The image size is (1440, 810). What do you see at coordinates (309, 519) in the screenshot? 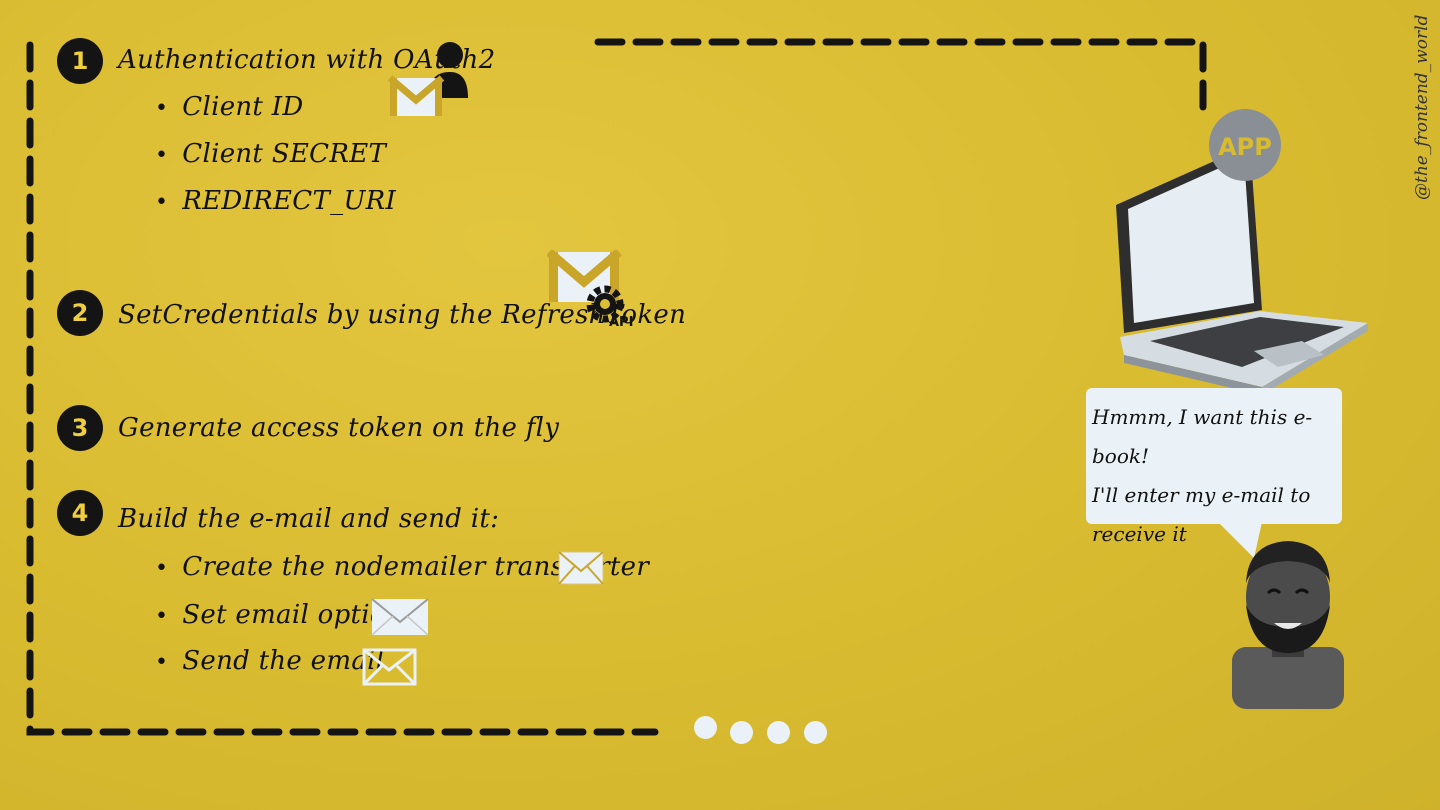
I see `step-4-title: Build the e-mail and send it:` at bounding box center [309, 519].